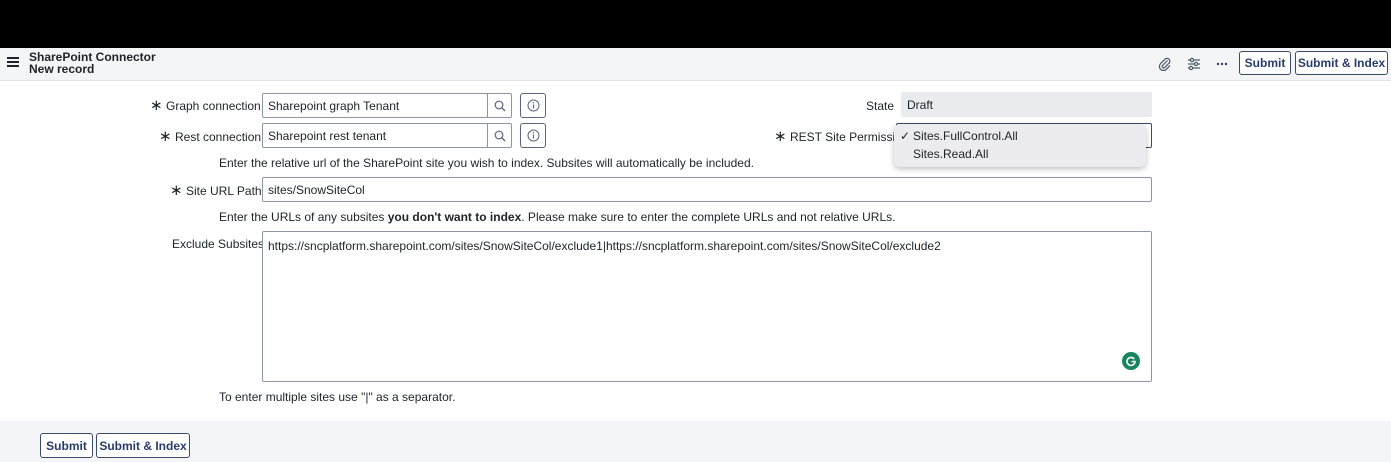 This screenshot has height=462, width=1391. I want to click on rest-connection-input: Sharepoint rest tenant, so click(375, 135).